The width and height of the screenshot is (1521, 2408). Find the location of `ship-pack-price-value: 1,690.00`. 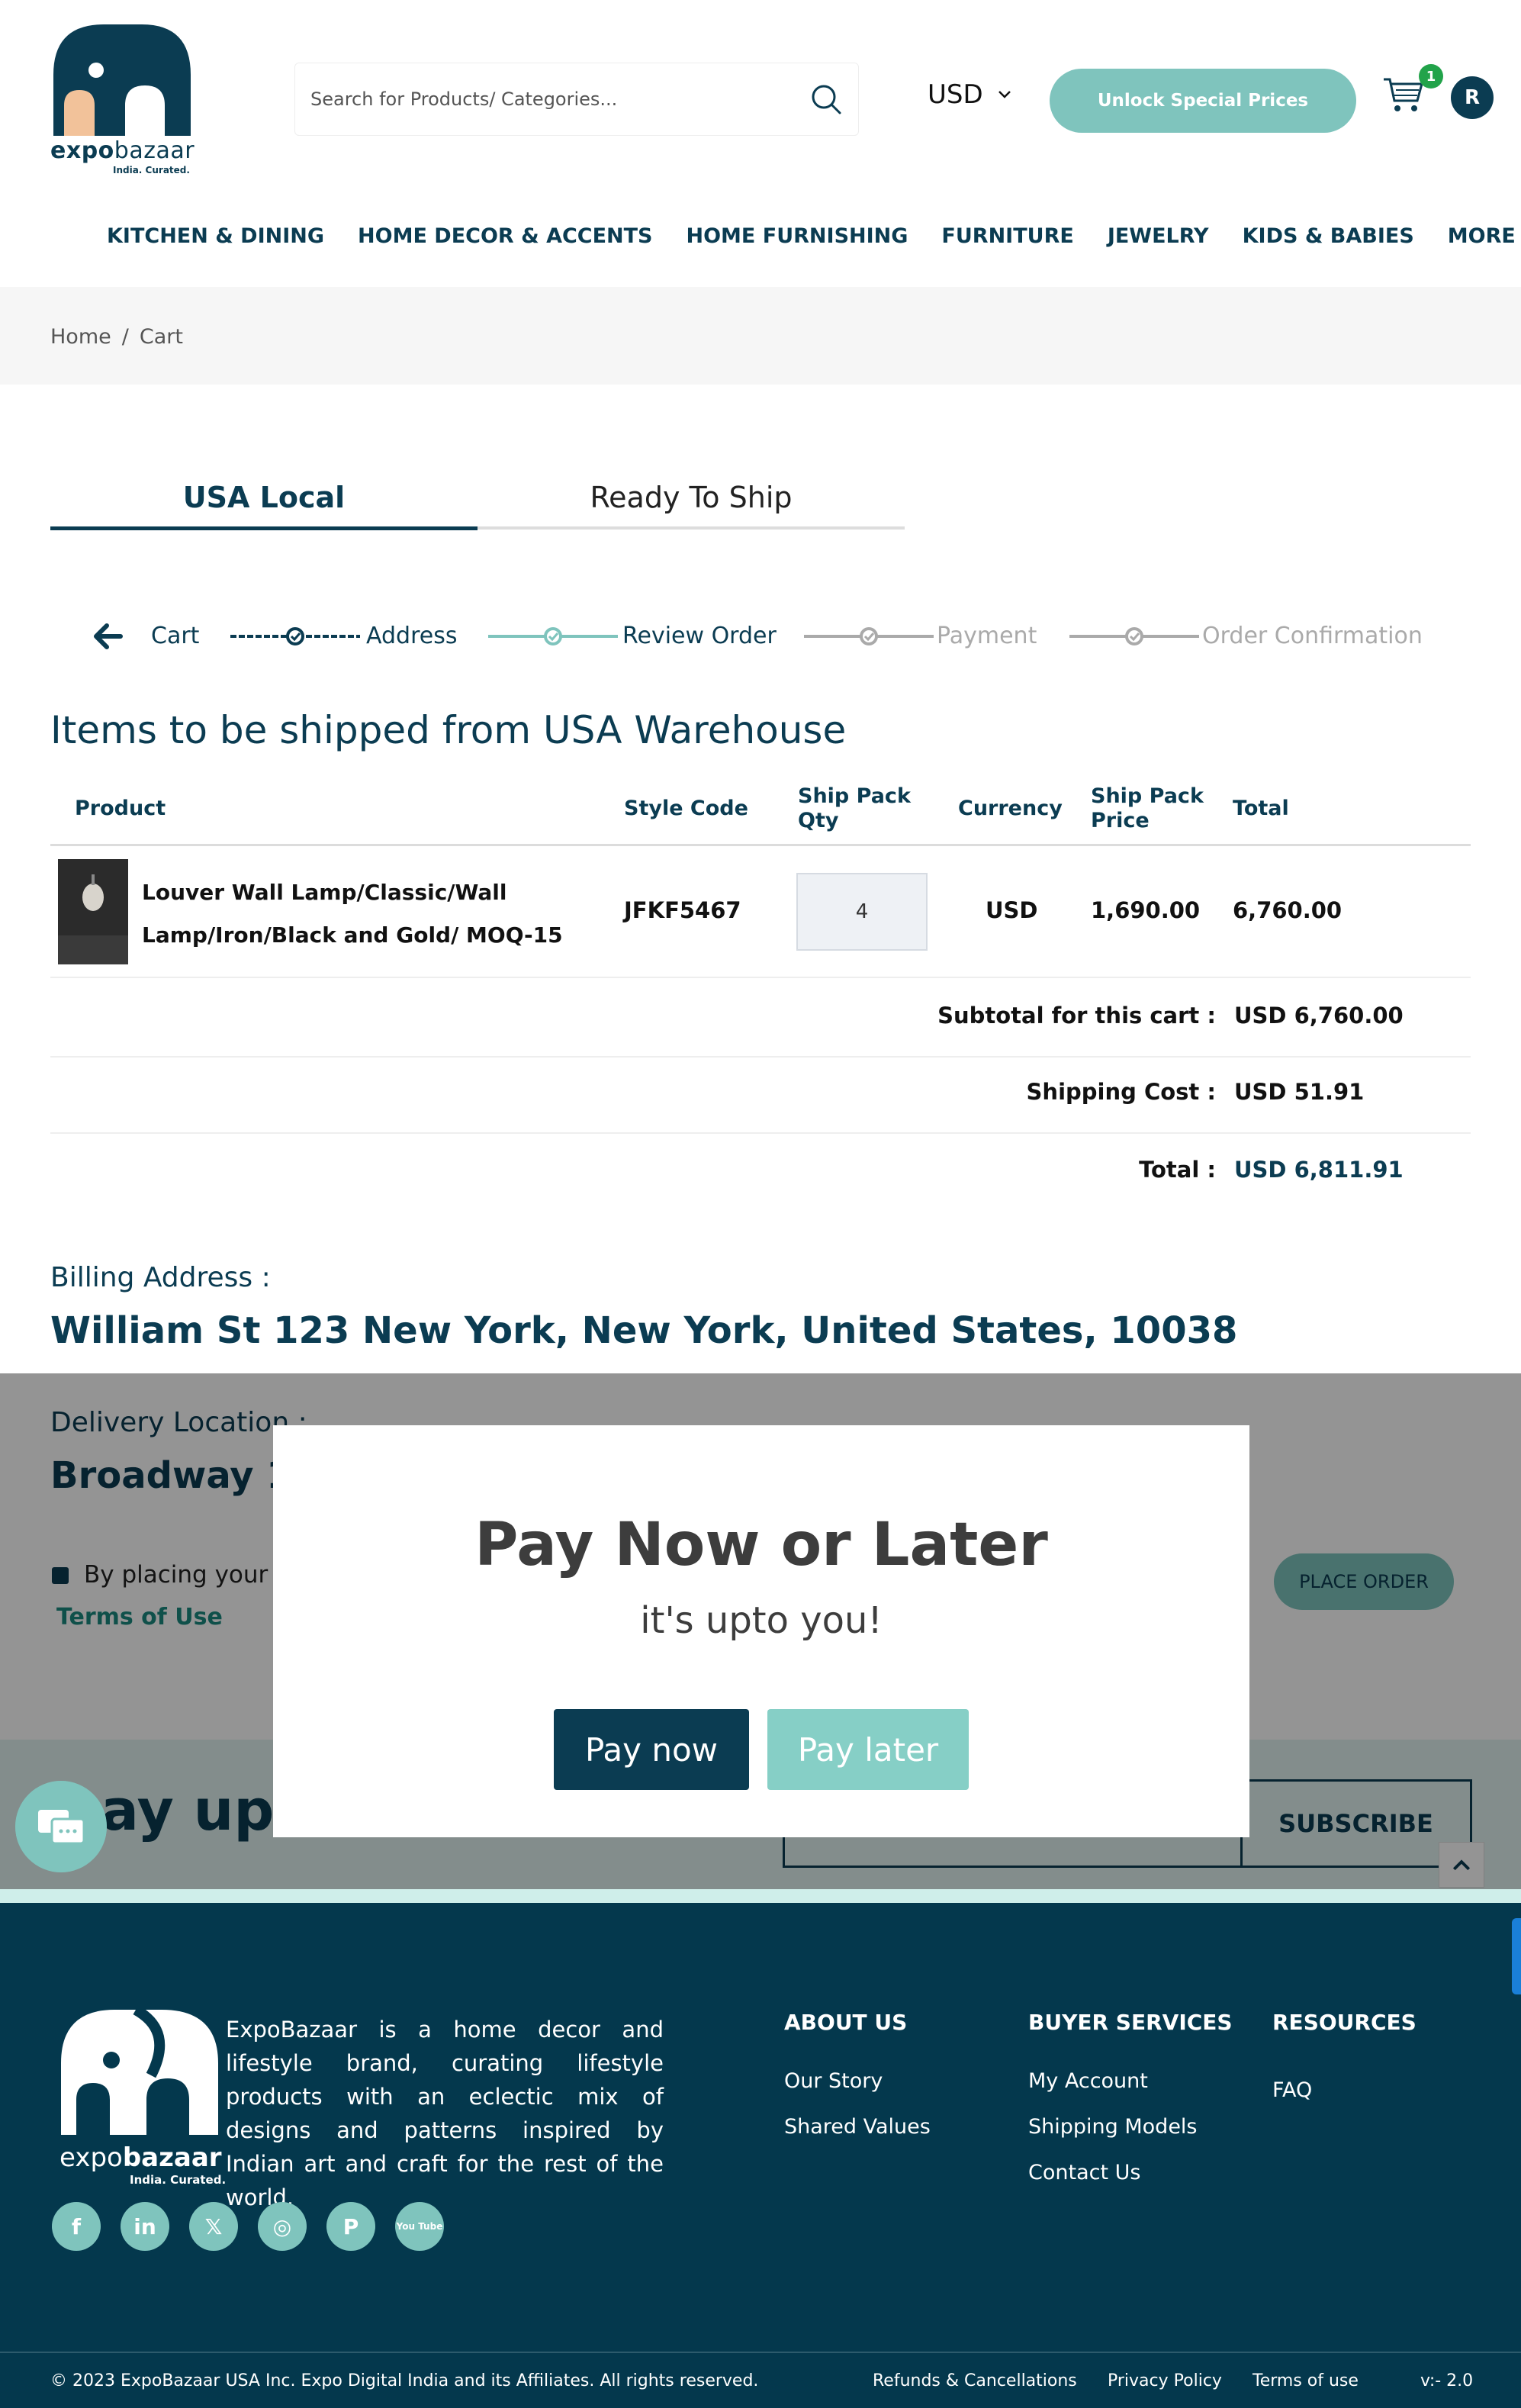

ship-pack-price-value: 1,690.00 is located at coordinates (1146, 910).